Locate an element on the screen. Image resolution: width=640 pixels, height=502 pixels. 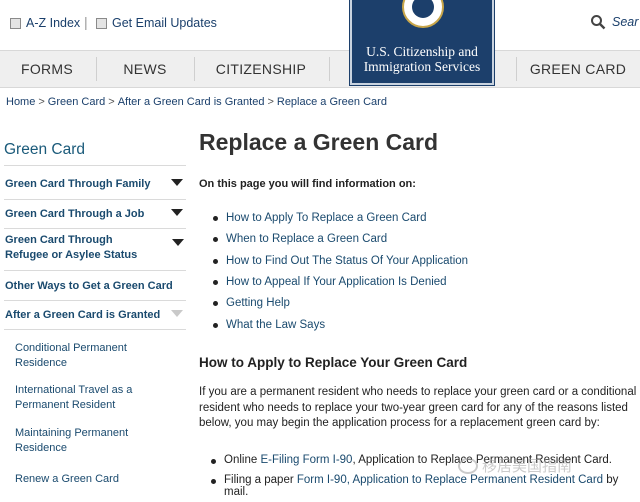
email-updates-label: Get Email Updates is located at coordinates (164, 23).